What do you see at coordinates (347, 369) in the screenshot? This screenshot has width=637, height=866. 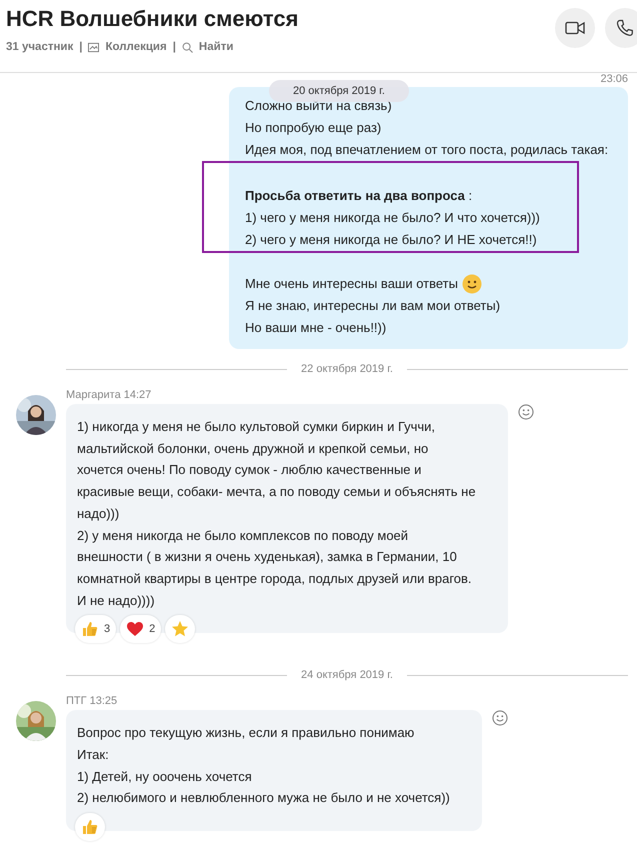 I see `date-separator: 22 октября 2019 г.` at bounding box center [347, 369].